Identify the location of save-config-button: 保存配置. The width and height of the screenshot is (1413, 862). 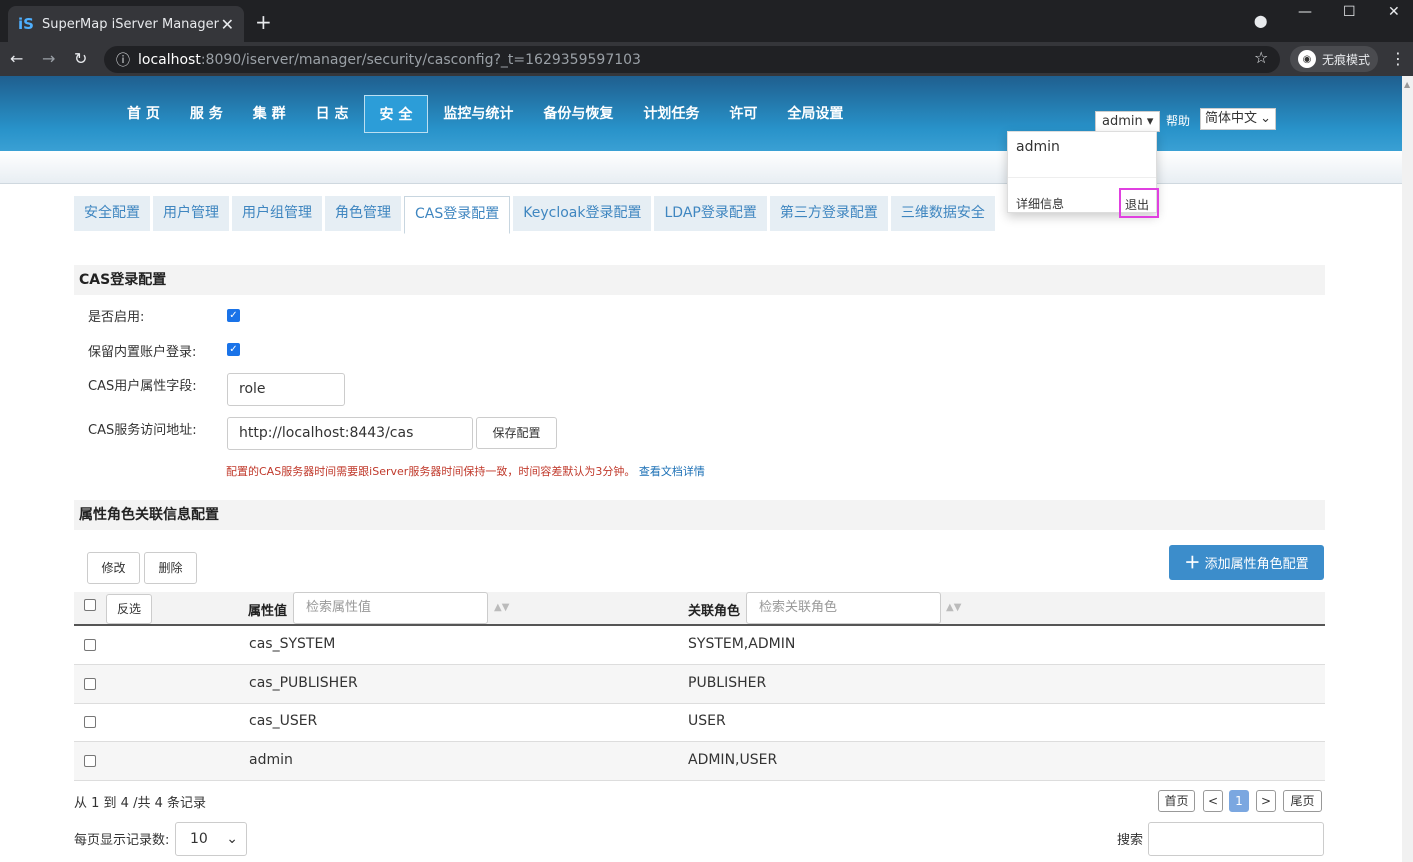
(516, 433).